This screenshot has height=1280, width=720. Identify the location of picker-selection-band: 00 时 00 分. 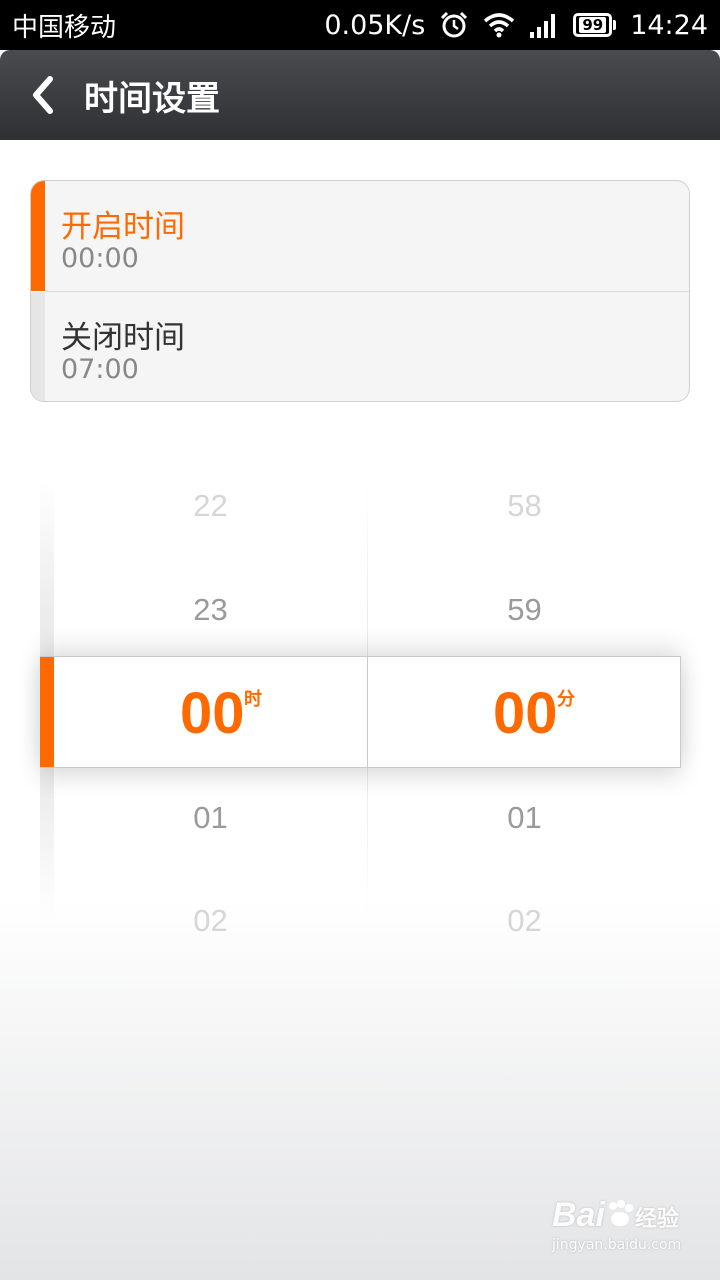
(360, 712).